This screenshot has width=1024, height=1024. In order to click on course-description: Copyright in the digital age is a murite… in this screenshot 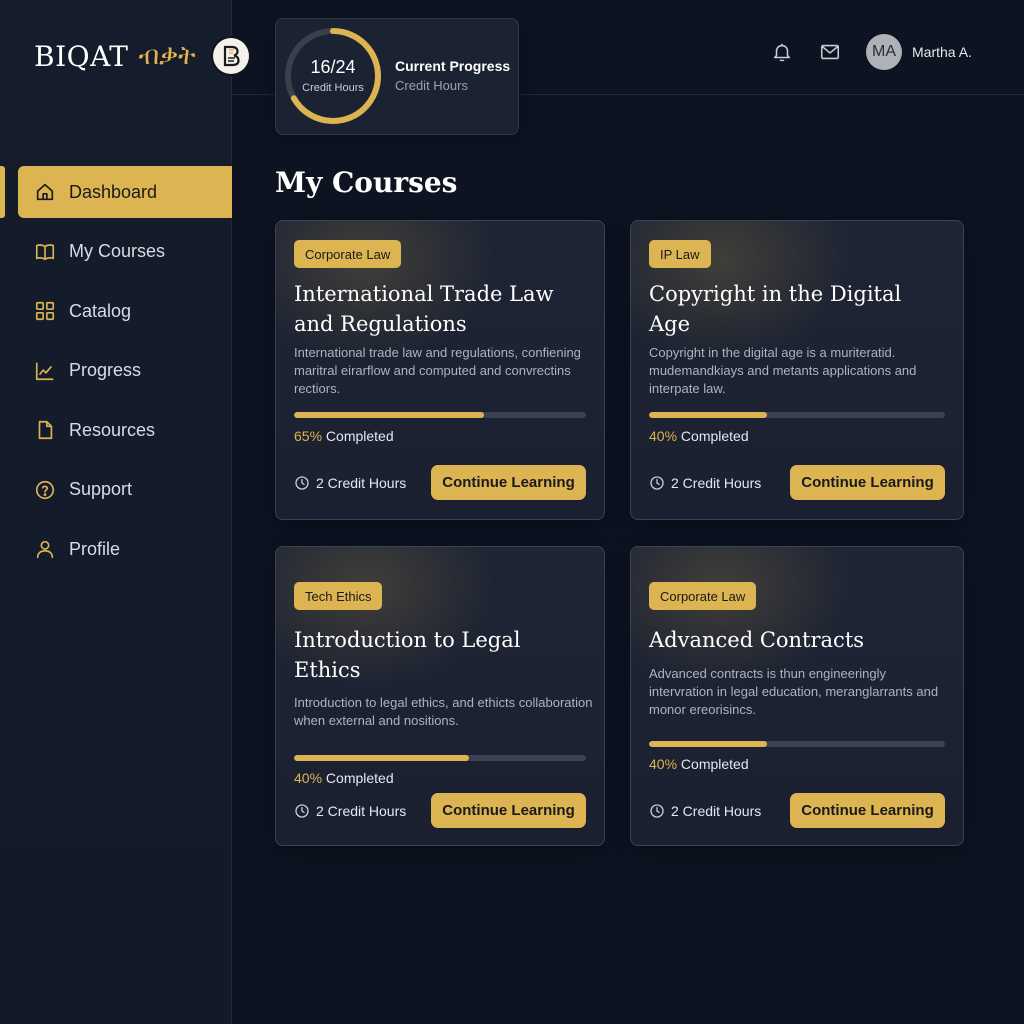, I will do `click(783, 370)`.